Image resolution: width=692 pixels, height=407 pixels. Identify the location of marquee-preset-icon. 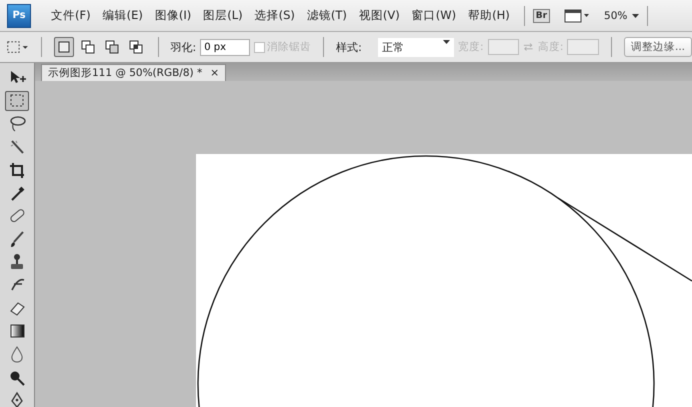
(17, 47).